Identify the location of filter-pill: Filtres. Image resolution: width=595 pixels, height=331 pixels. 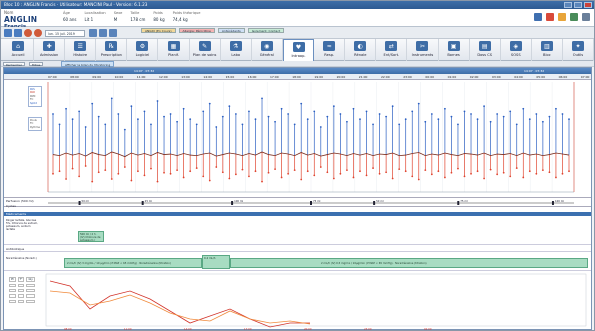
(36, 64).